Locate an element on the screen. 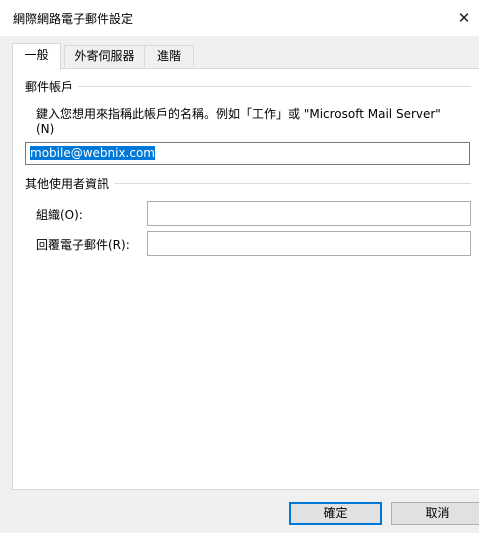  title-bar: 網際網路電子郵件設定 ✕ is located at coordinates (239, 18).